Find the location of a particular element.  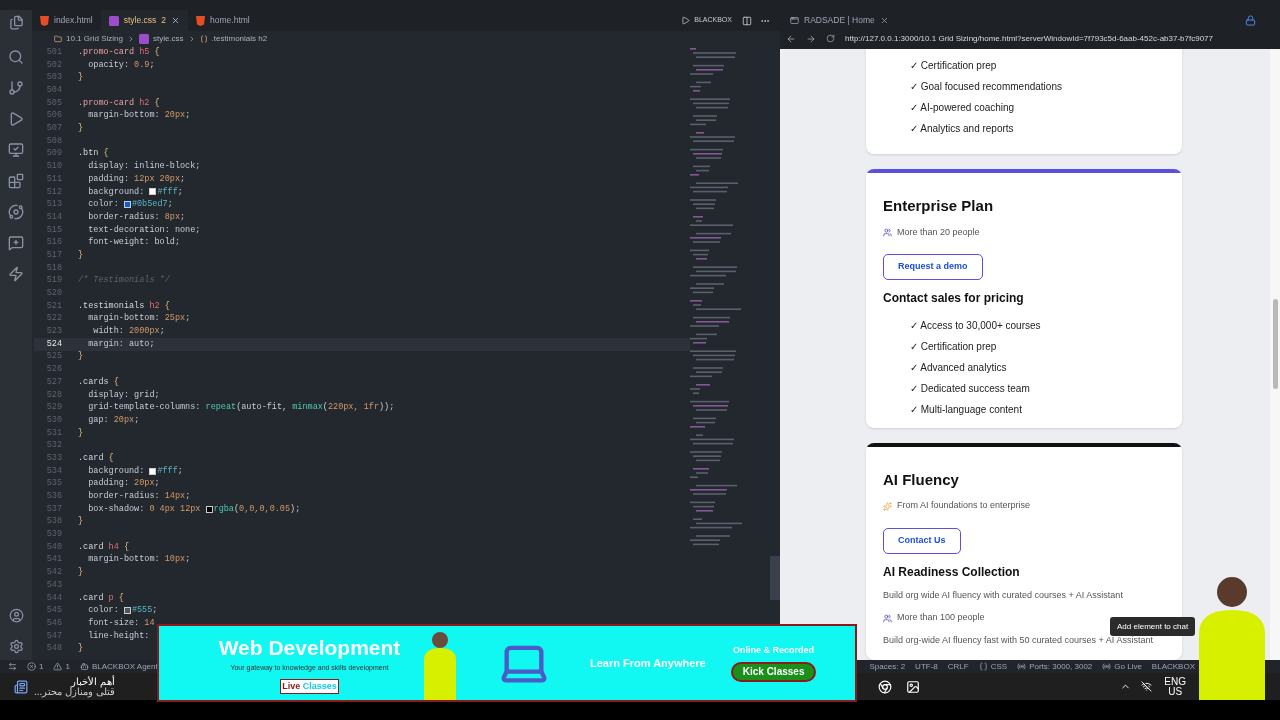

line-number: 510 is located at coordinates (53, 166).